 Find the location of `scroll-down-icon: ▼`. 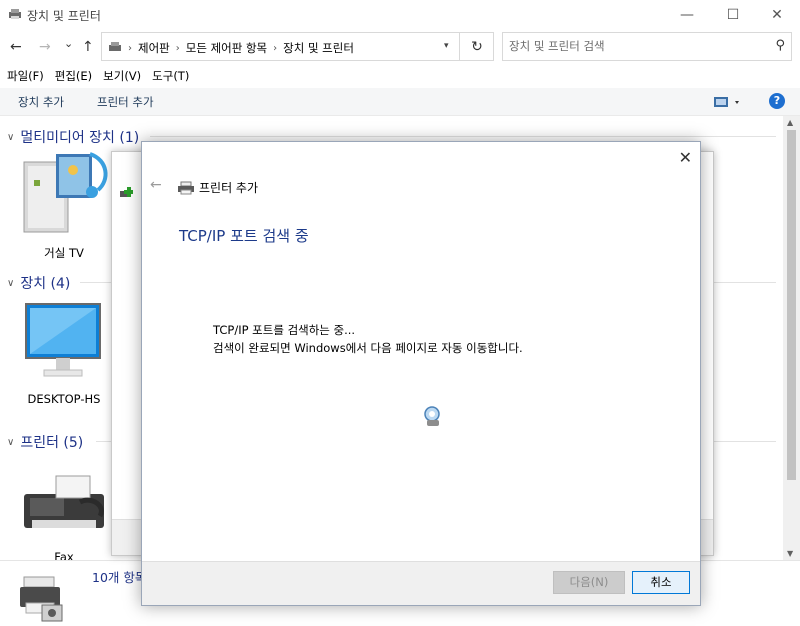

scroll-down-icon: ▼ is located at coordinates (790, 553).